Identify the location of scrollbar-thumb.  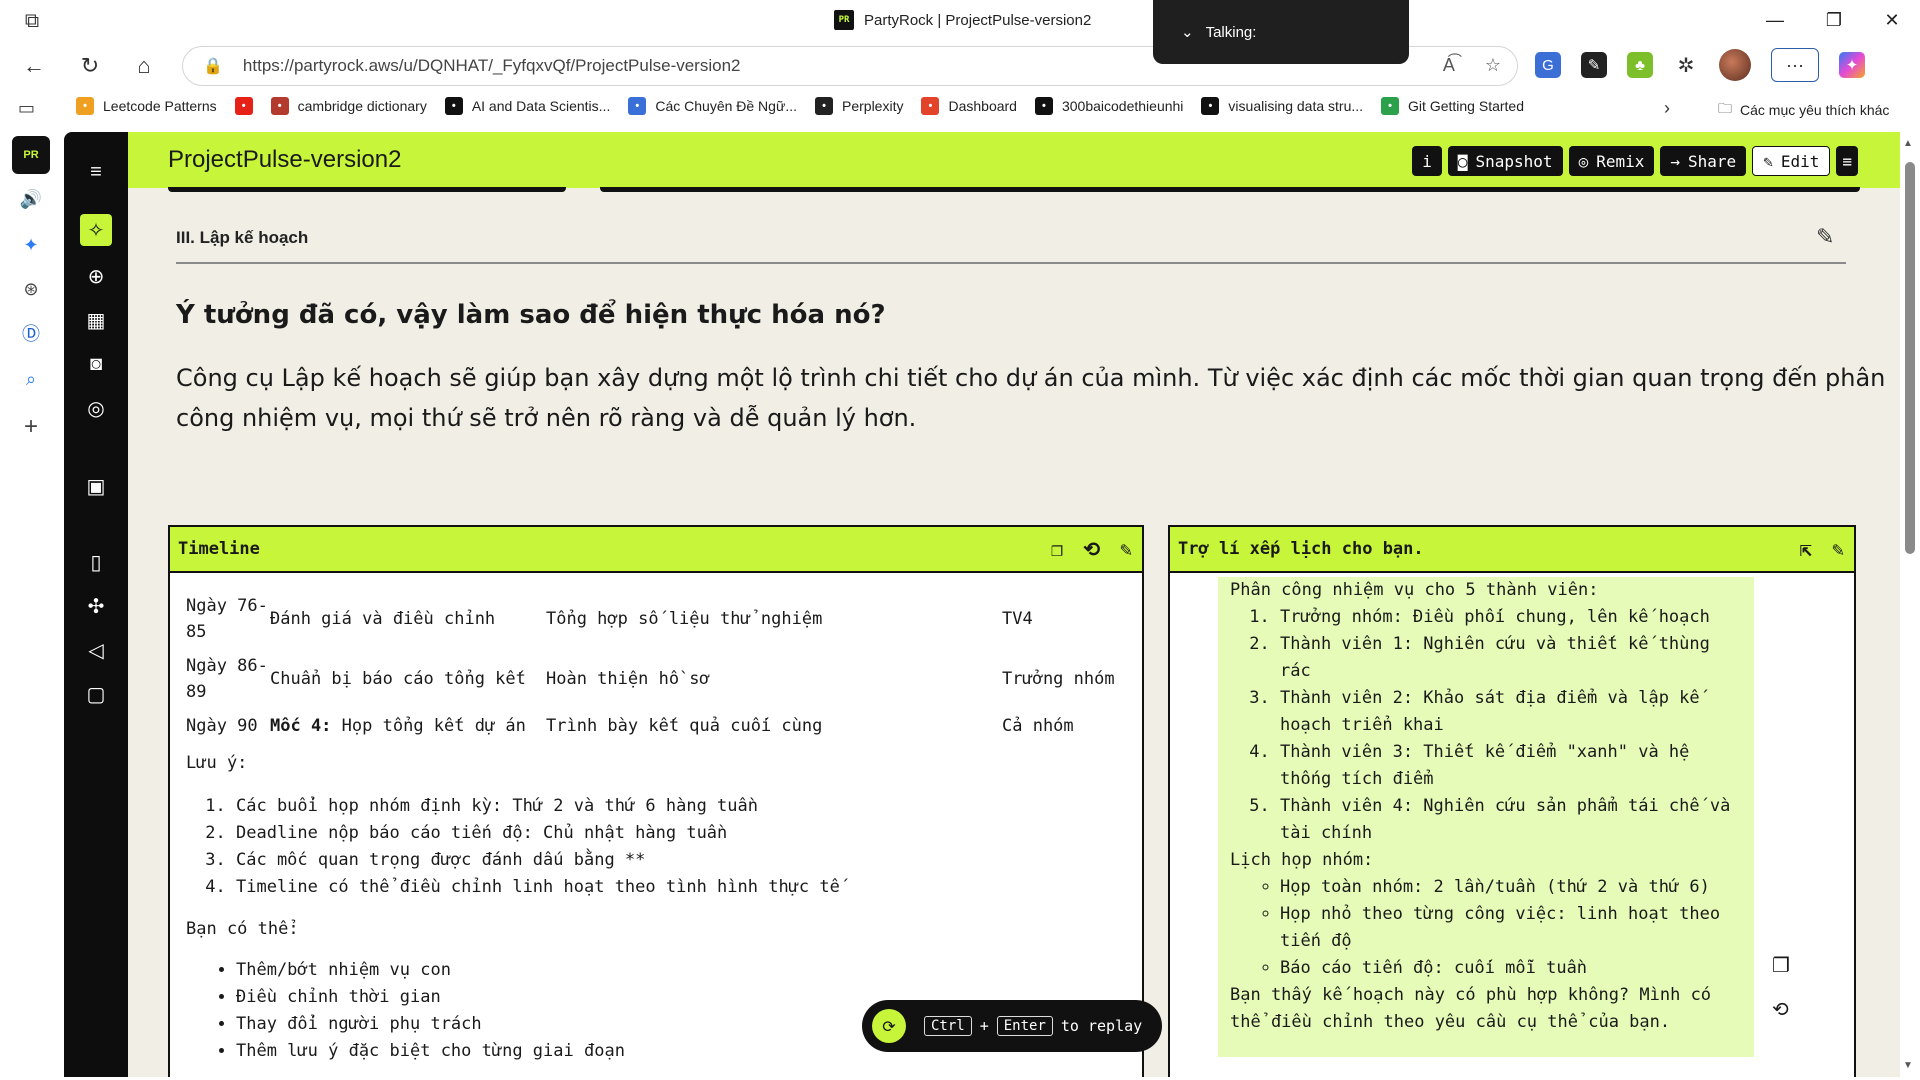
(1910, 358).